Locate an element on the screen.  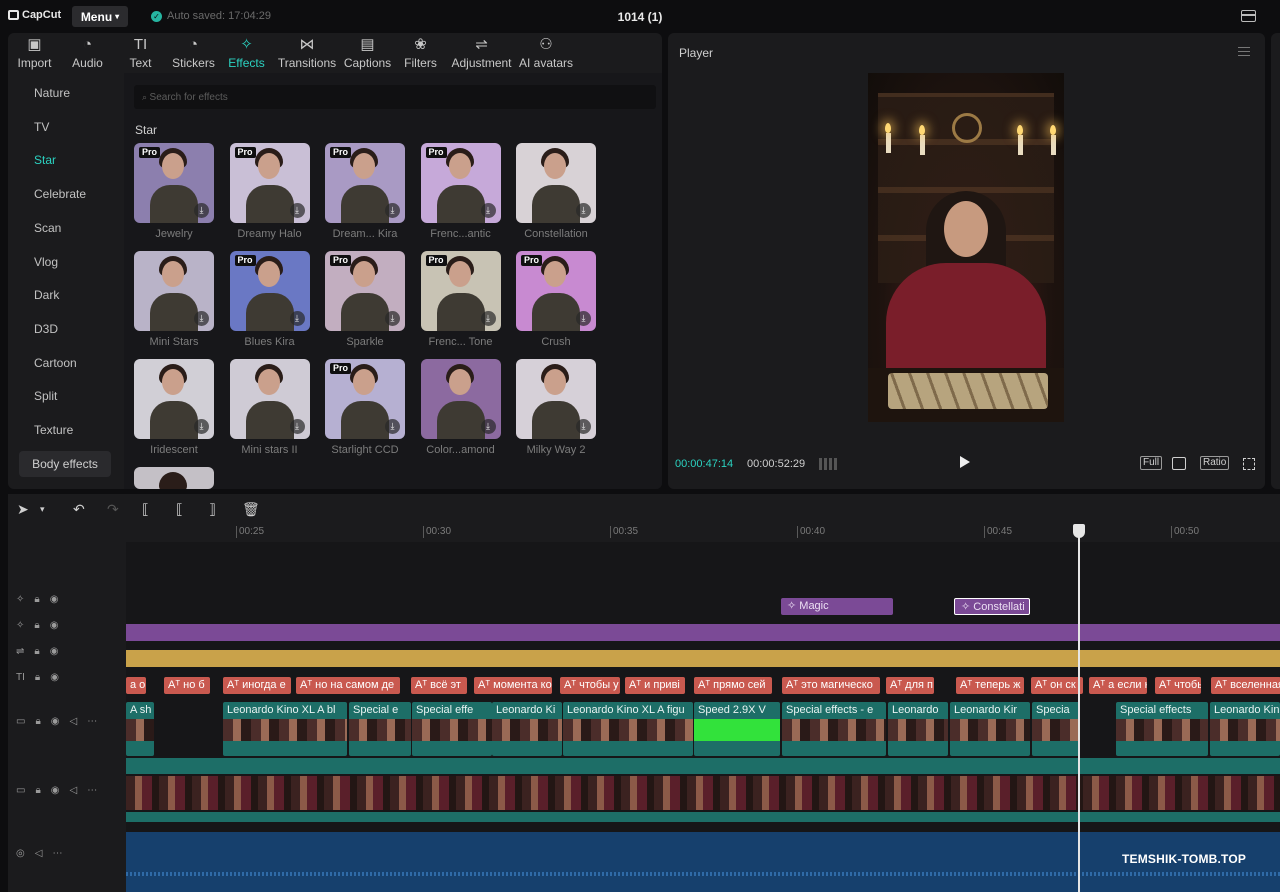
effect-item: Pro ⤓ Jewelry is located at coordinates (174, 191).